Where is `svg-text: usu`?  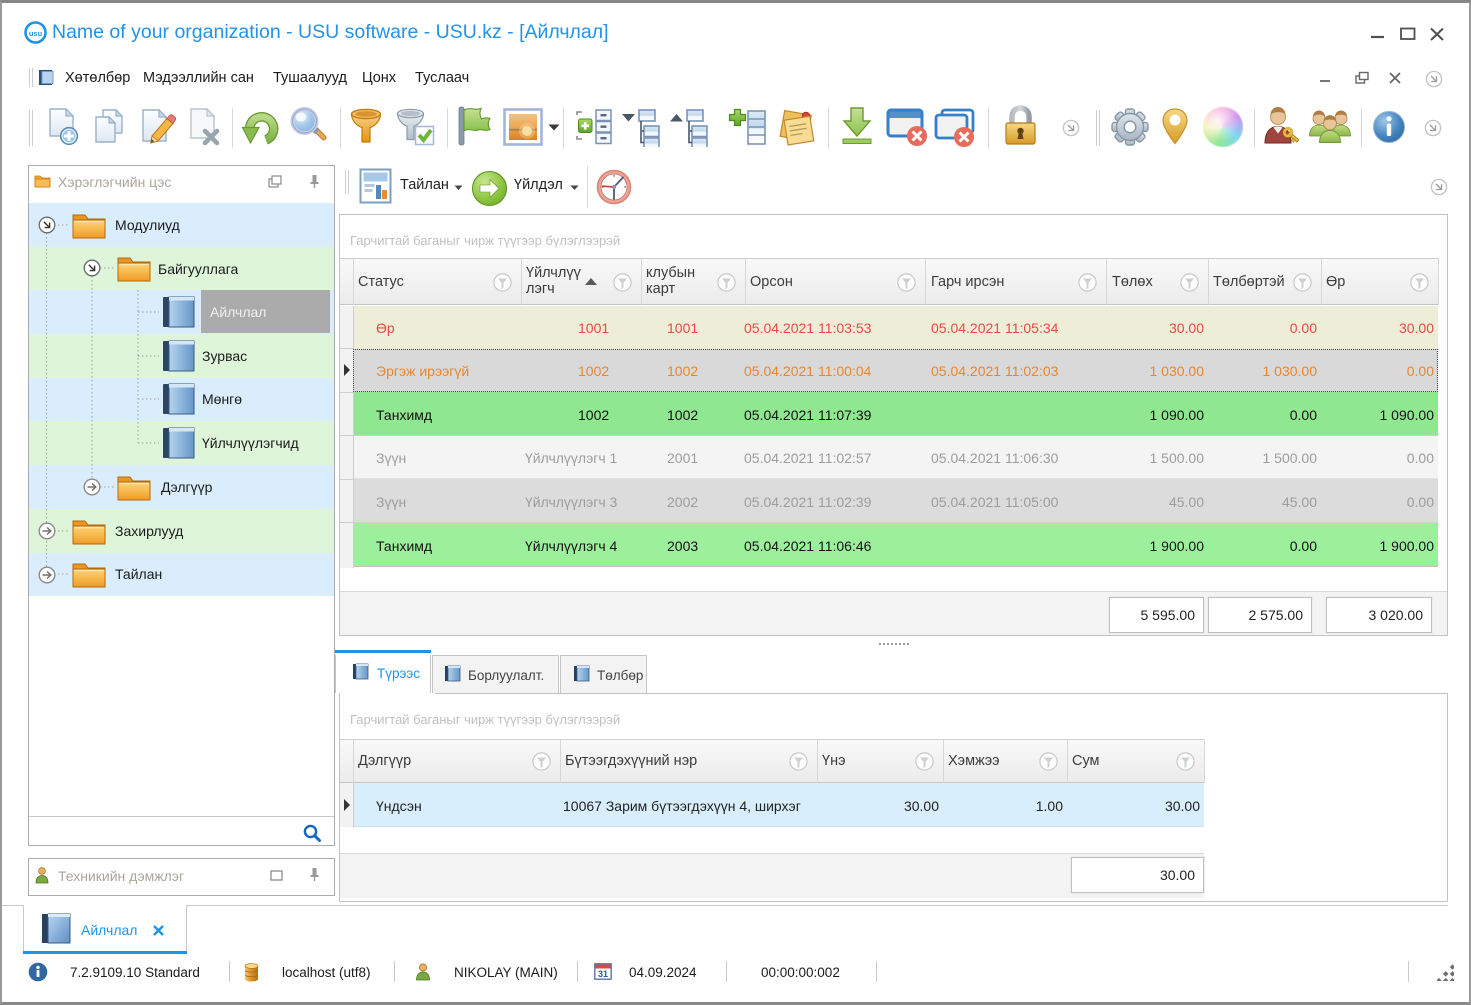 svg-text: usu is located at coordinates (36, 33).